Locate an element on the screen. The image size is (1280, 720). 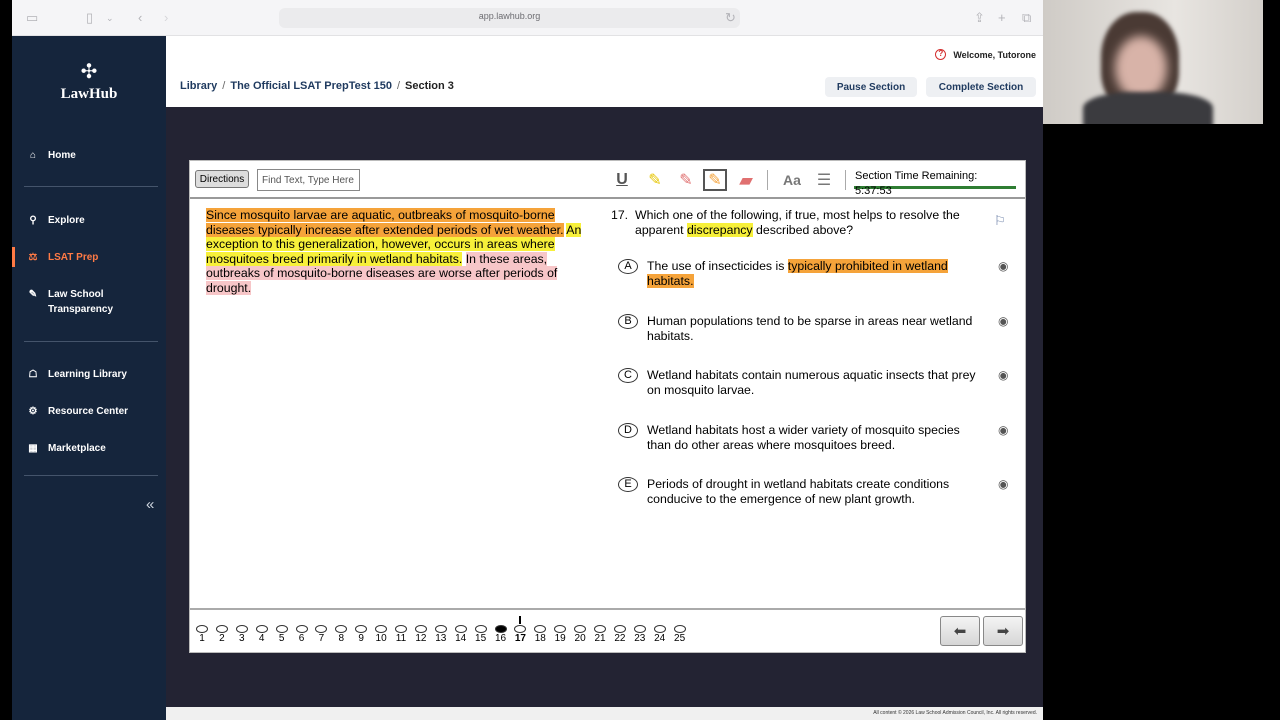
breadcrumb-library: Library is located at coordinates (198, 86).